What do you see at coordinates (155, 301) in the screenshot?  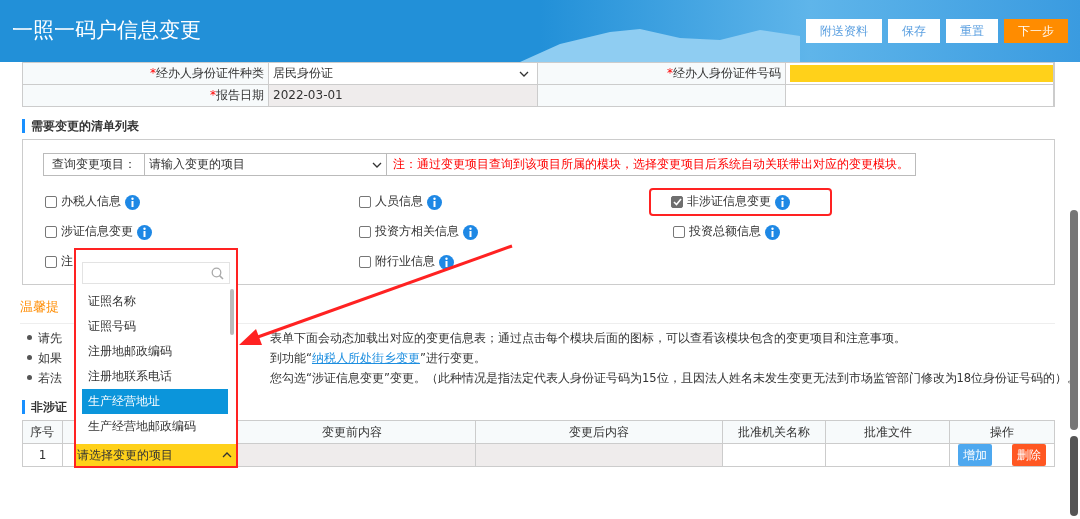 I see `dropdown-option: 证照名称` at bounding box center [155, 301].